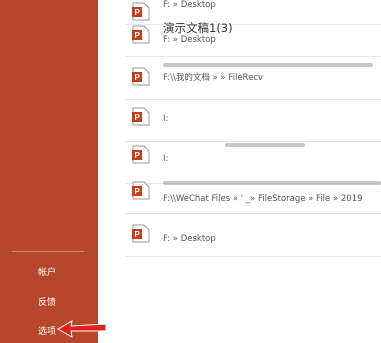 The height and width of the screenshot is (343, 381). What do you see at coordinates (253, 120) in the screenshot?
I see `recent-file-item: P I:` at bounding box center [253, 120].